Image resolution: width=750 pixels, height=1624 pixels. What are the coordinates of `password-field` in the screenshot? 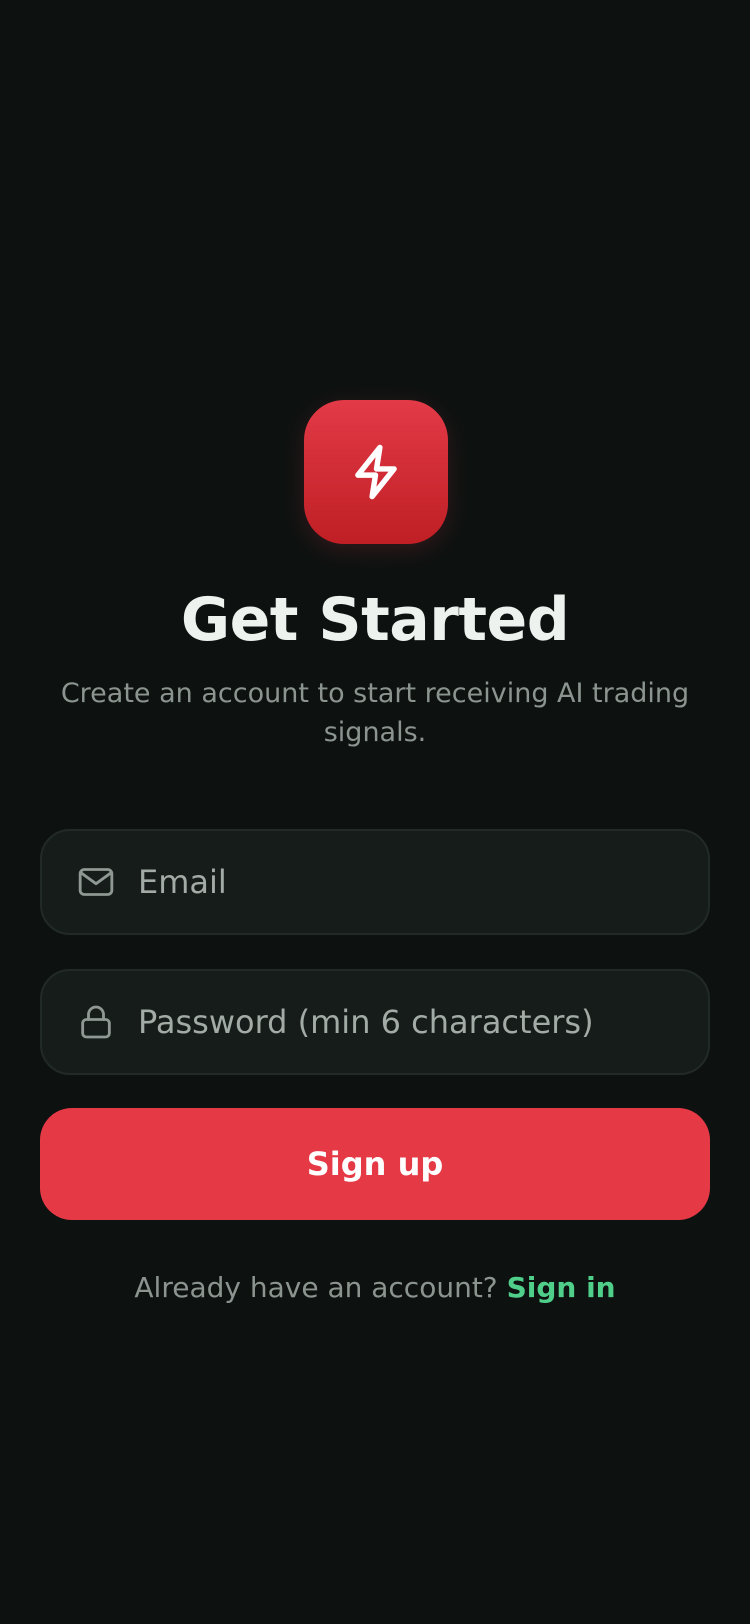 It's located at (375, 1022).